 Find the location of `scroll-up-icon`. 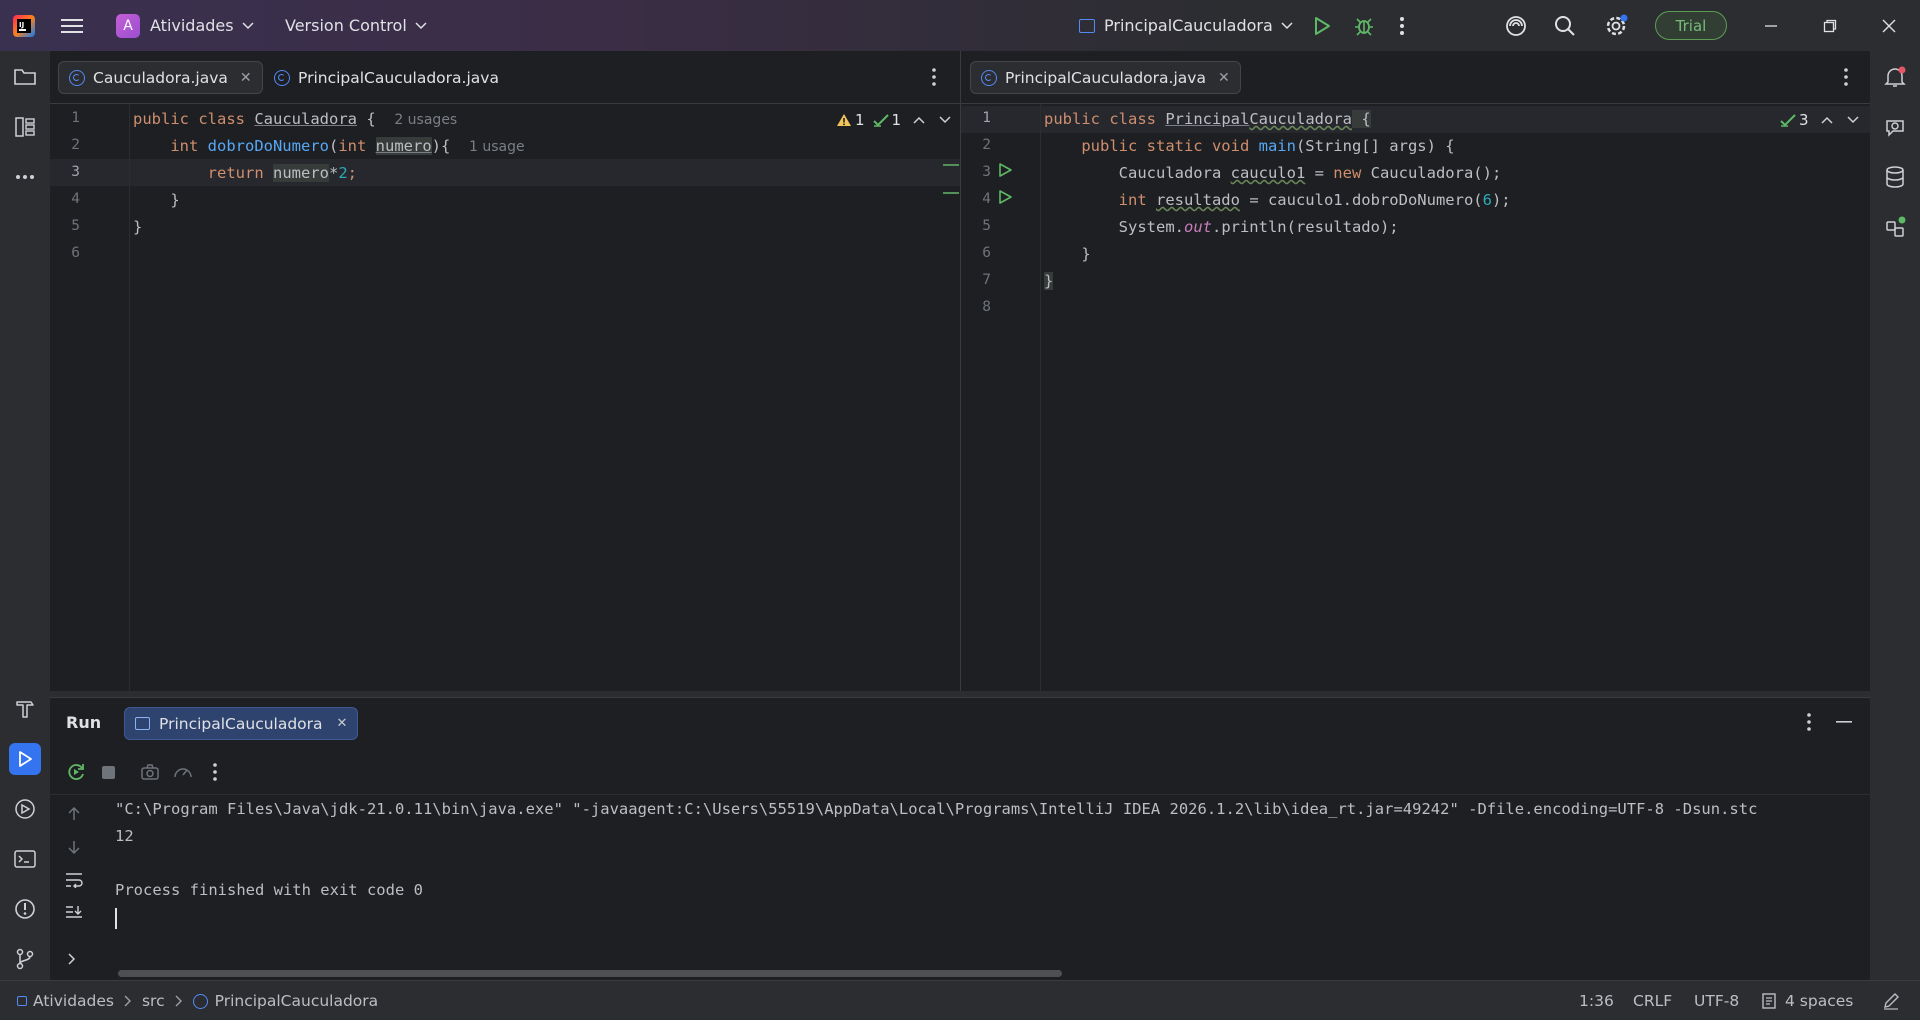

scroll-up-icon is located at coordinates (74, 814).